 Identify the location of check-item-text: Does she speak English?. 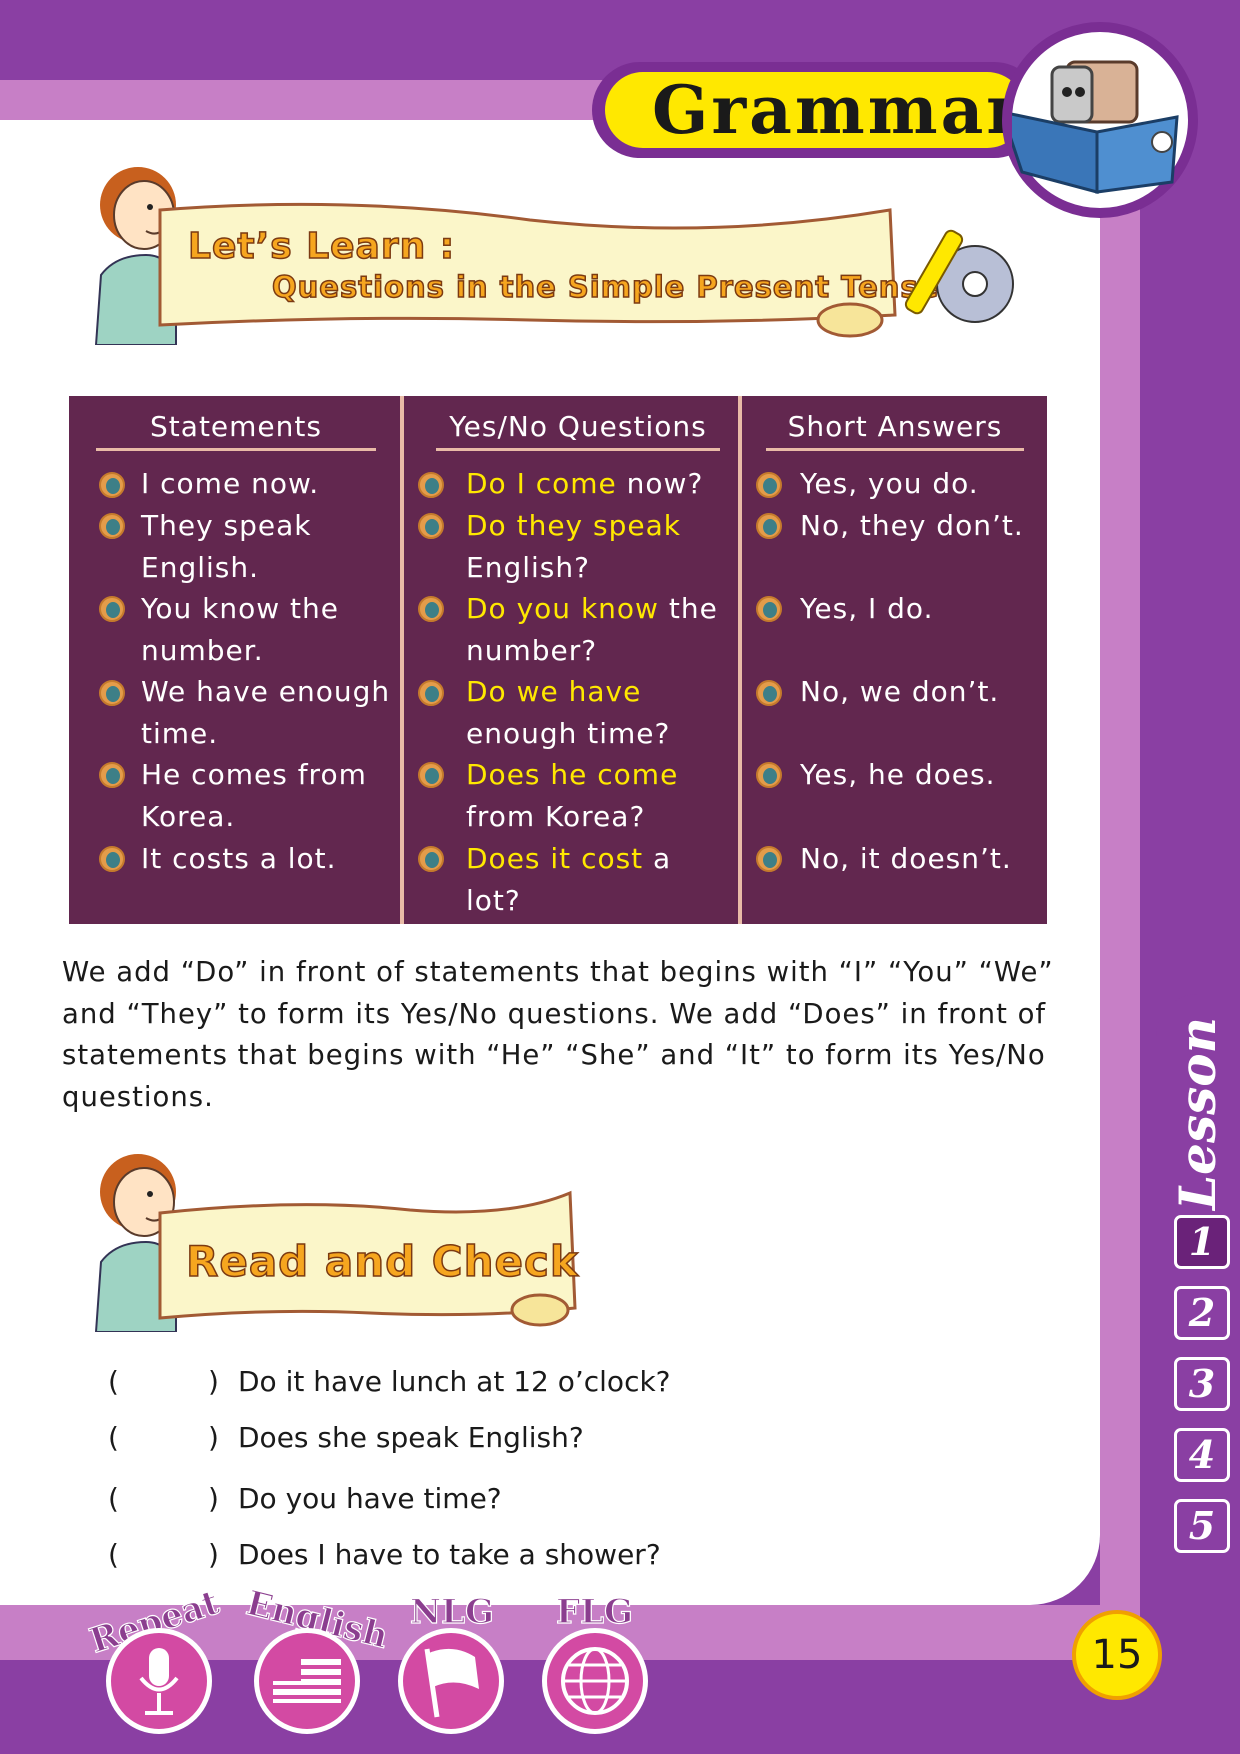
(411, 1437).